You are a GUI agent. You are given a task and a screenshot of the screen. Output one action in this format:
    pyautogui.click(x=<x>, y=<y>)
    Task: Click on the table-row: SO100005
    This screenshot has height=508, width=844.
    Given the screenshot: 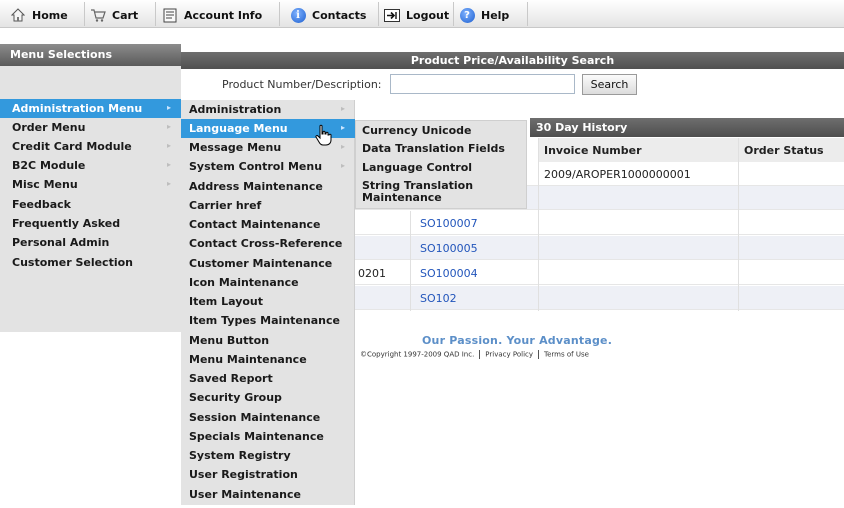 What is the action you would take?
    pyautogui.click(x=599, y=248)
    